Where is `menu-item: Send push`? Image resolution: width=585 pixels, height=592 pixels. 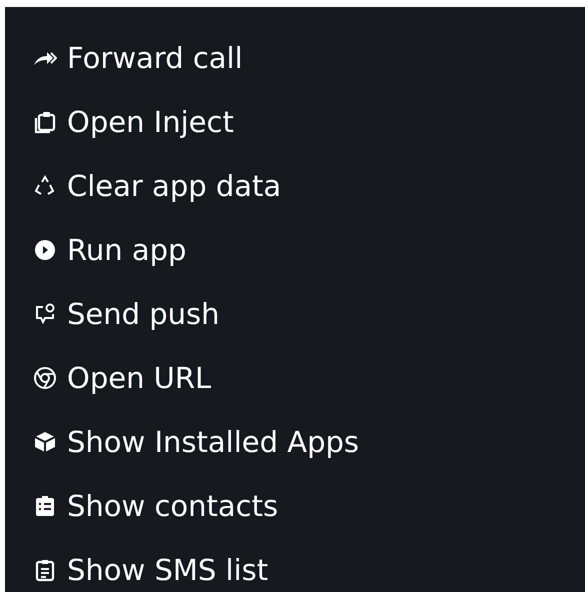 menu-item: Send push is located at coordinates (295, 314).